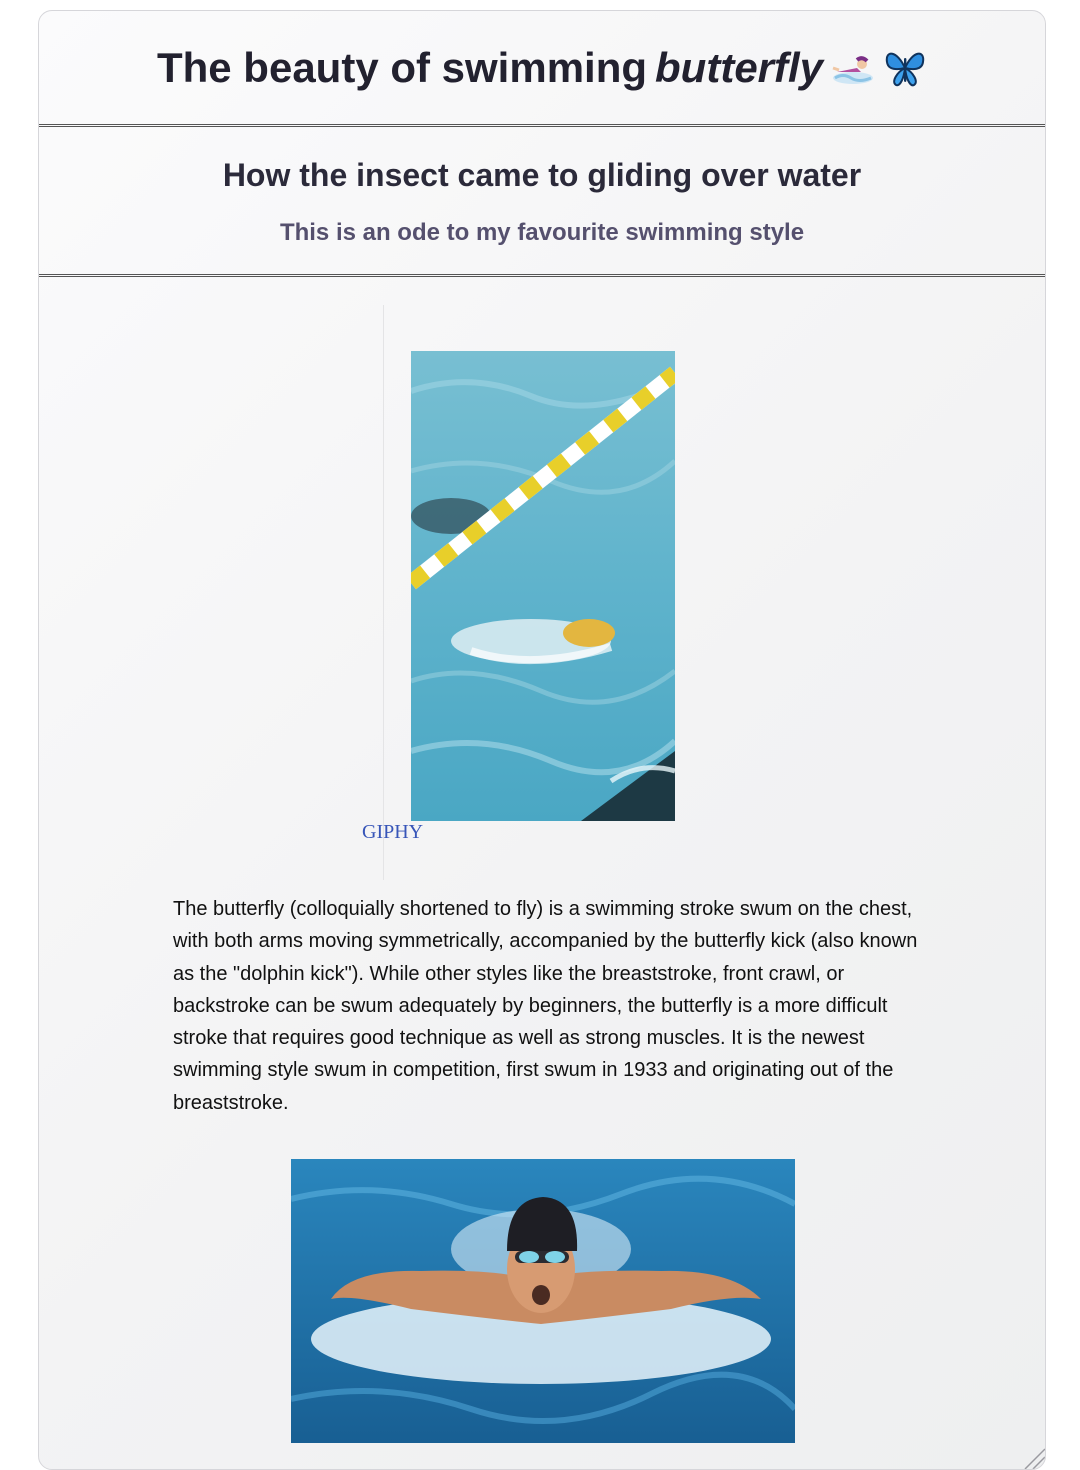  I want to click on butterfly-swimmer-photo, so click(543, 1301).